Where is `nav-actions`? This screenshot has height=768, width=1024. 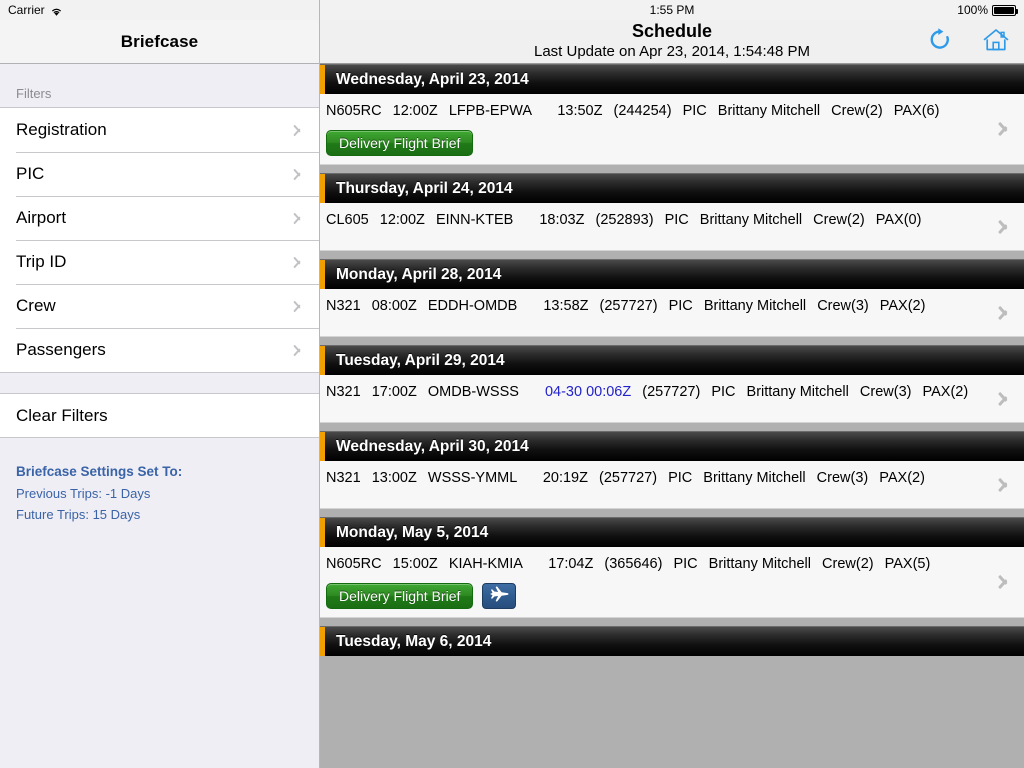 nav-actions is located at coordinates (968, 42).